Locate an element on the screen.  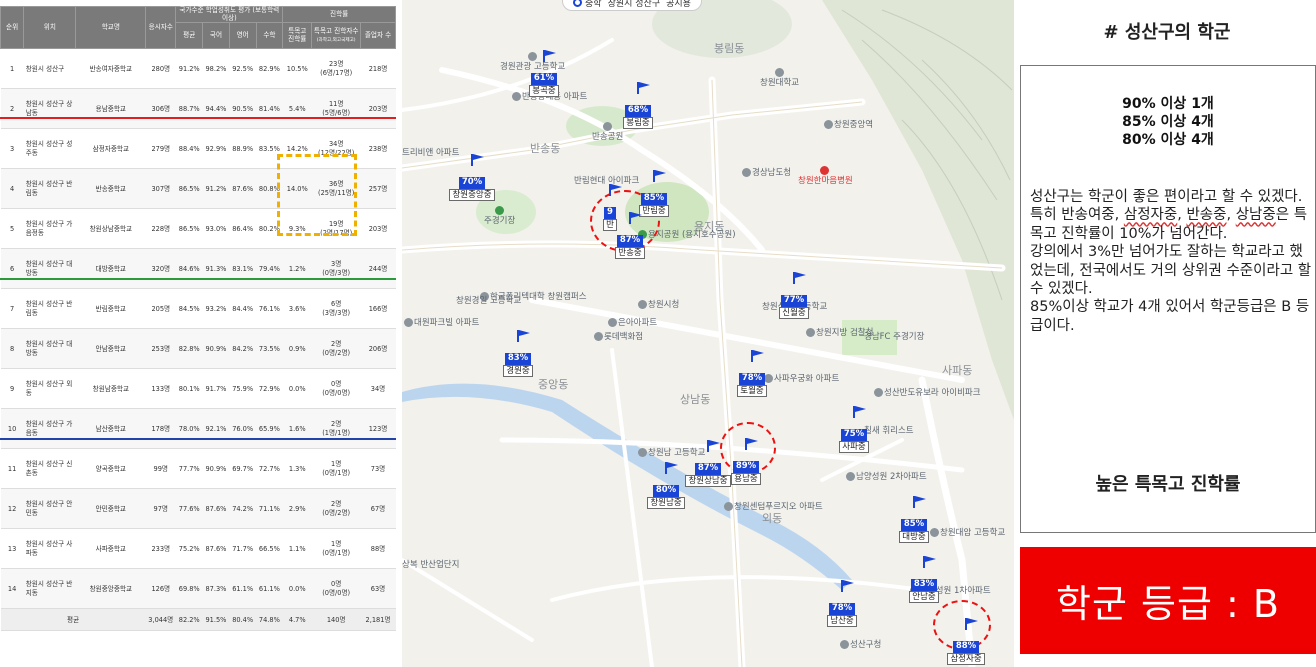
marker-percent: 78% is located at coordinates (842, 609).